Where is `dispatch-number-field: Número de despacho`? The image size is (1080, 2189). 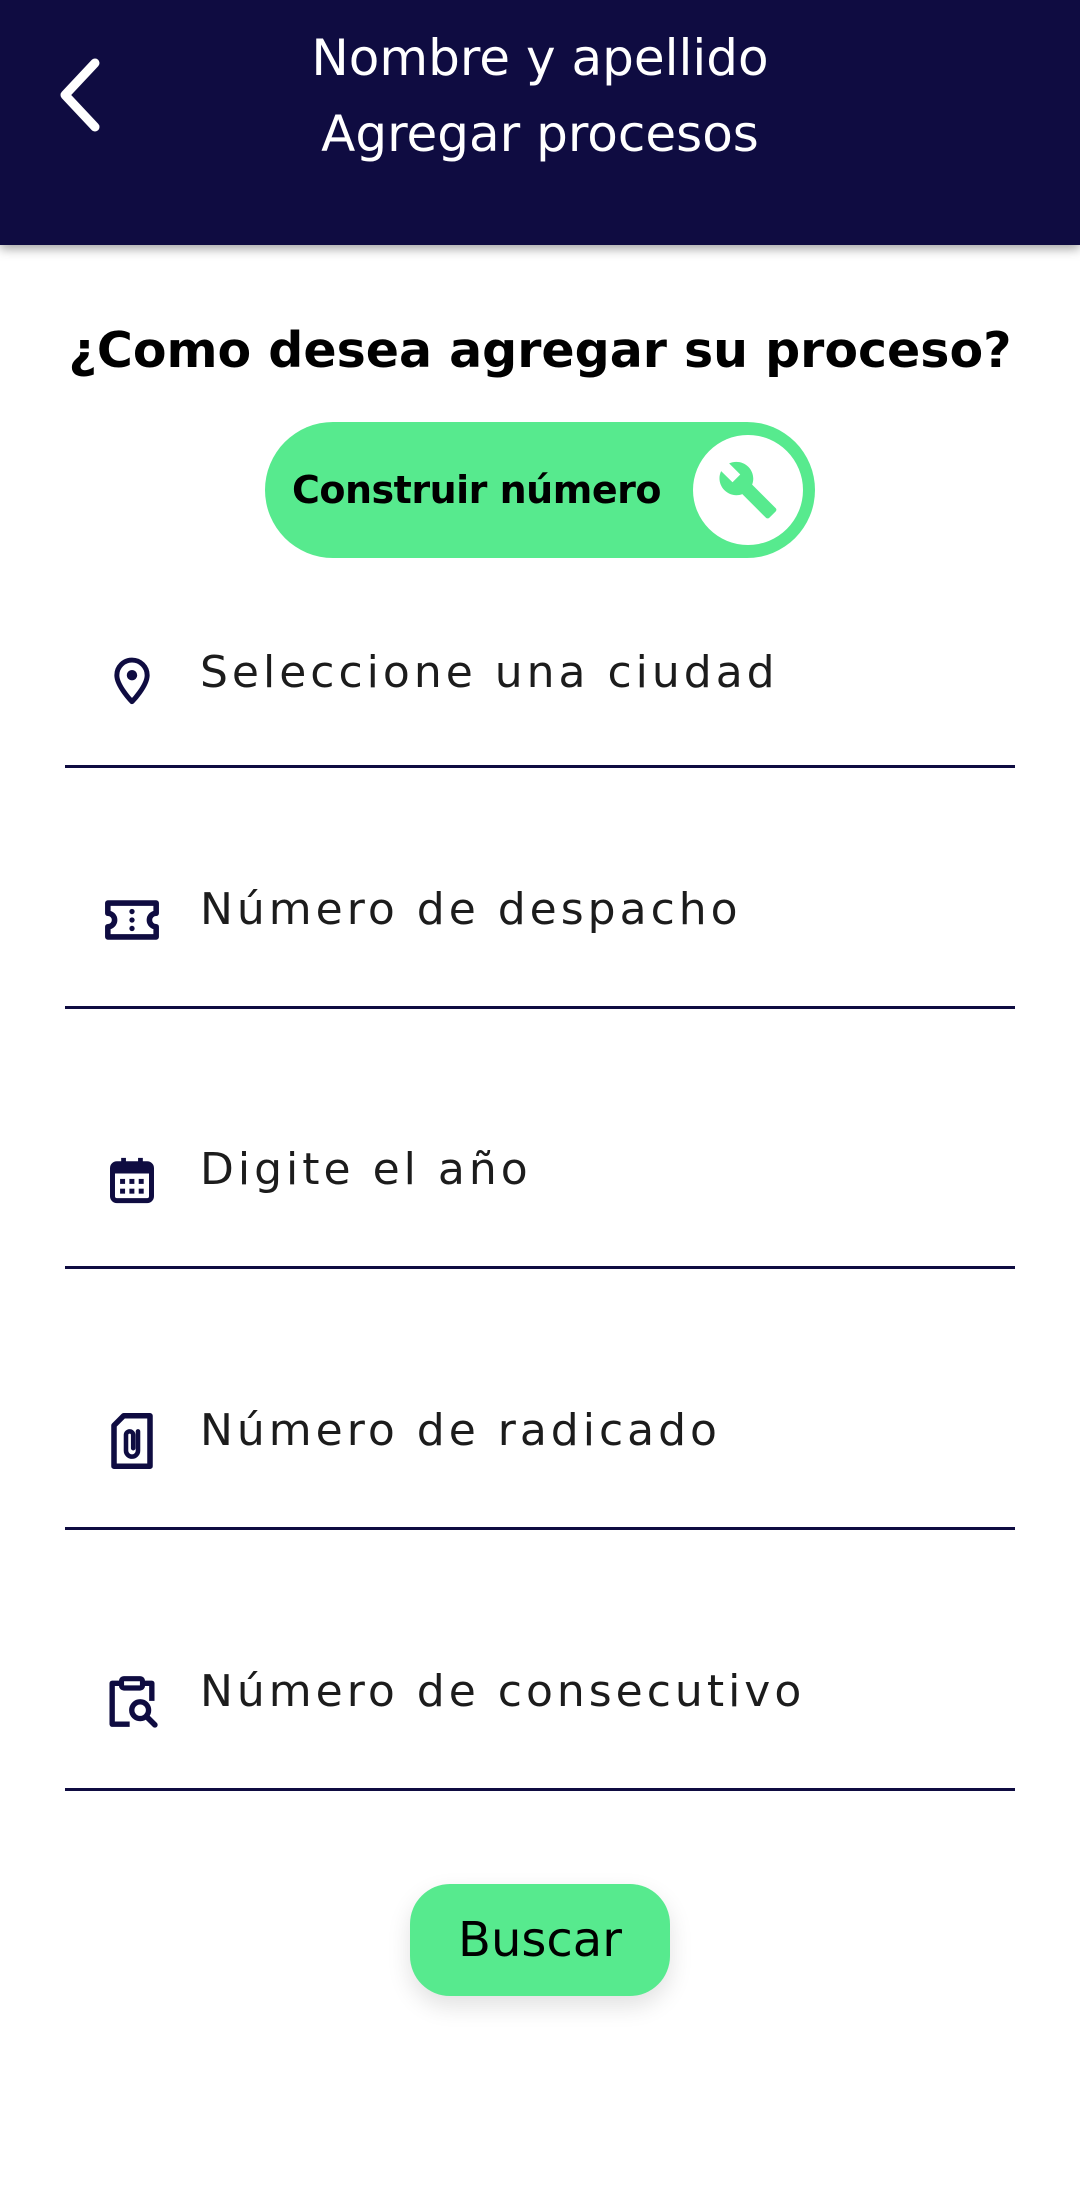
dispatch-number-field: Número de despacho is located at coordinates (540, 928).